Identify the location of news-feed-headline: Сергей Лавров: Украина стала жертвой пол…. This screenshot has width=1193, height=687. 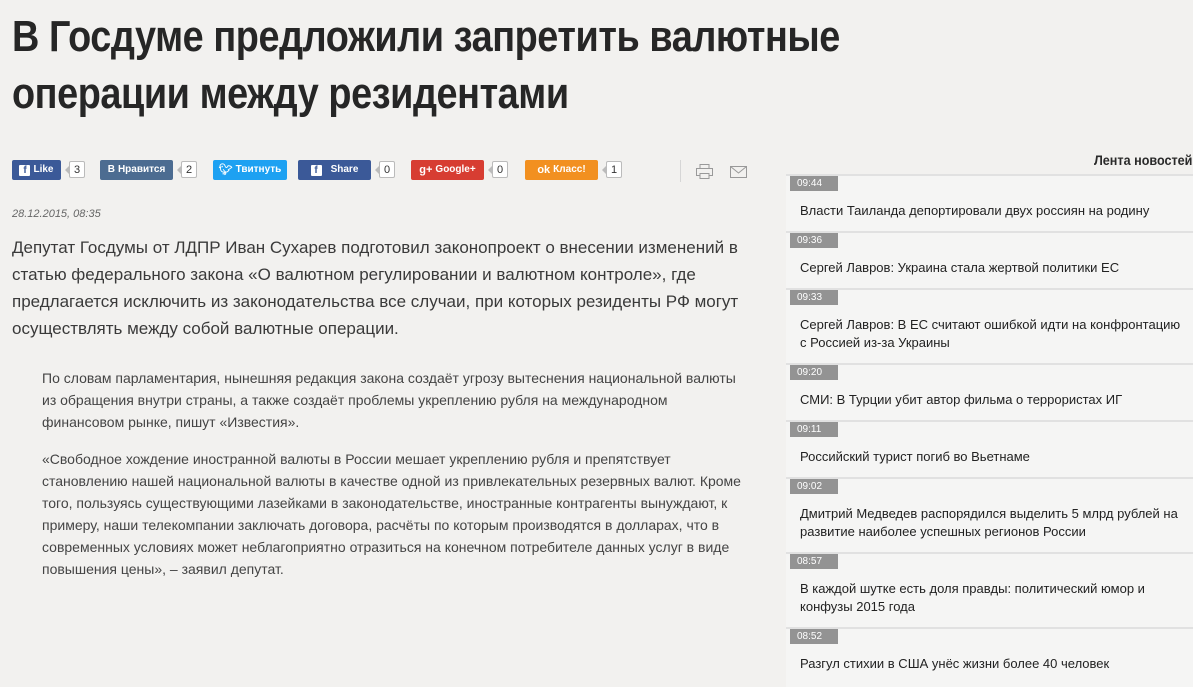
(992, 268).